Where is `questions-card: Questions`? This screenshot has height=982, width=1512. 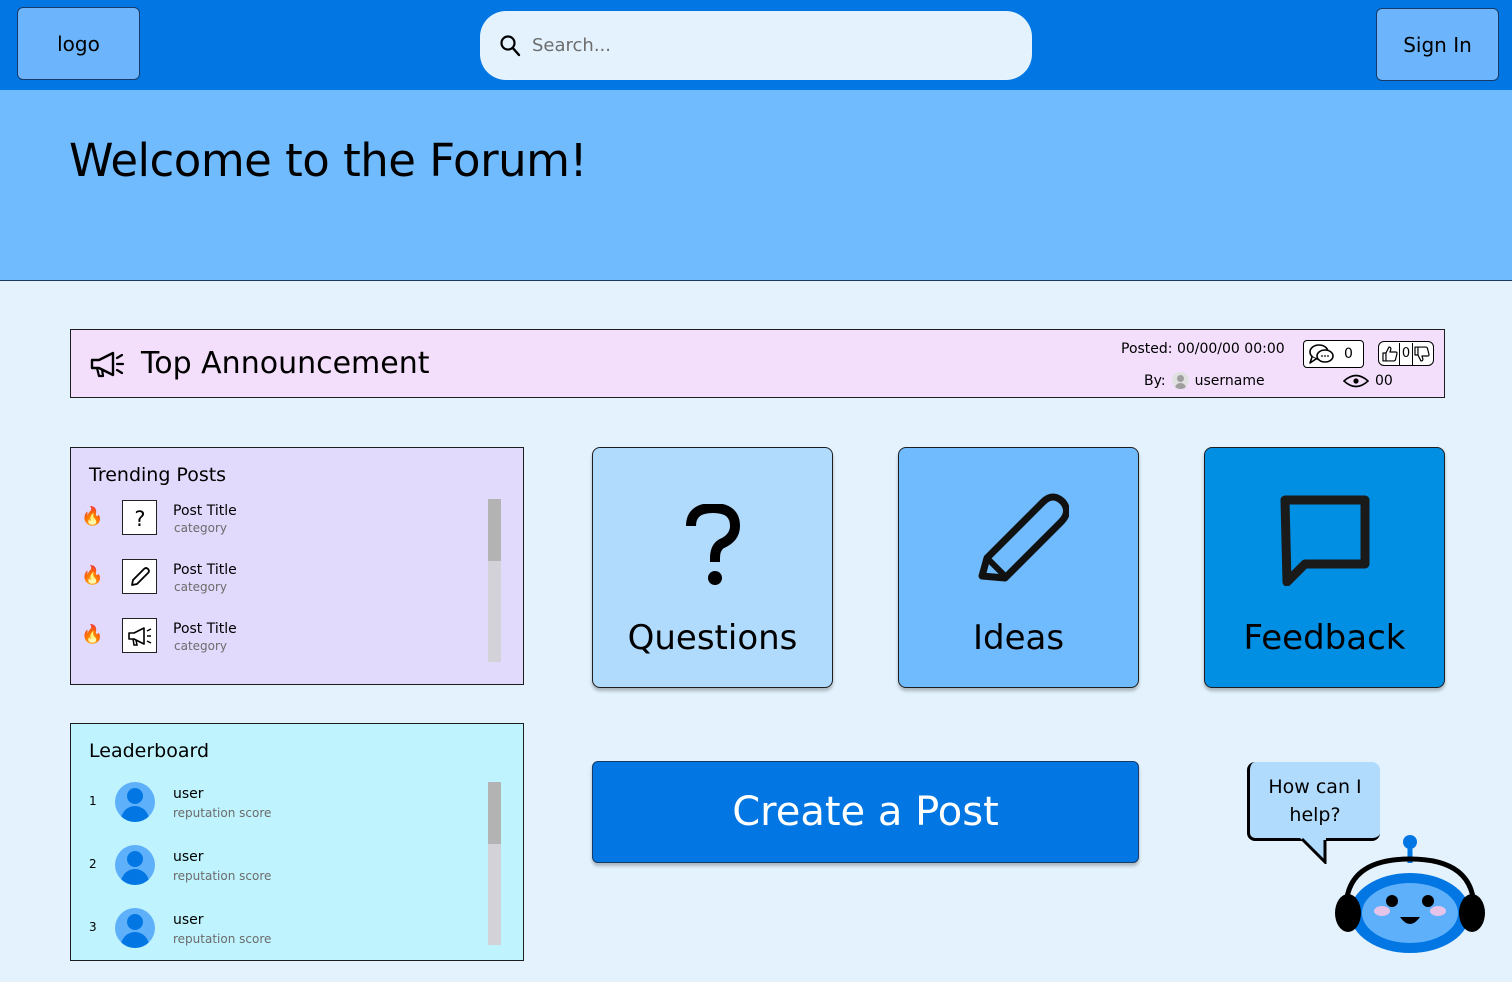 questions-card: Questions is located at coordinates (712, 567).